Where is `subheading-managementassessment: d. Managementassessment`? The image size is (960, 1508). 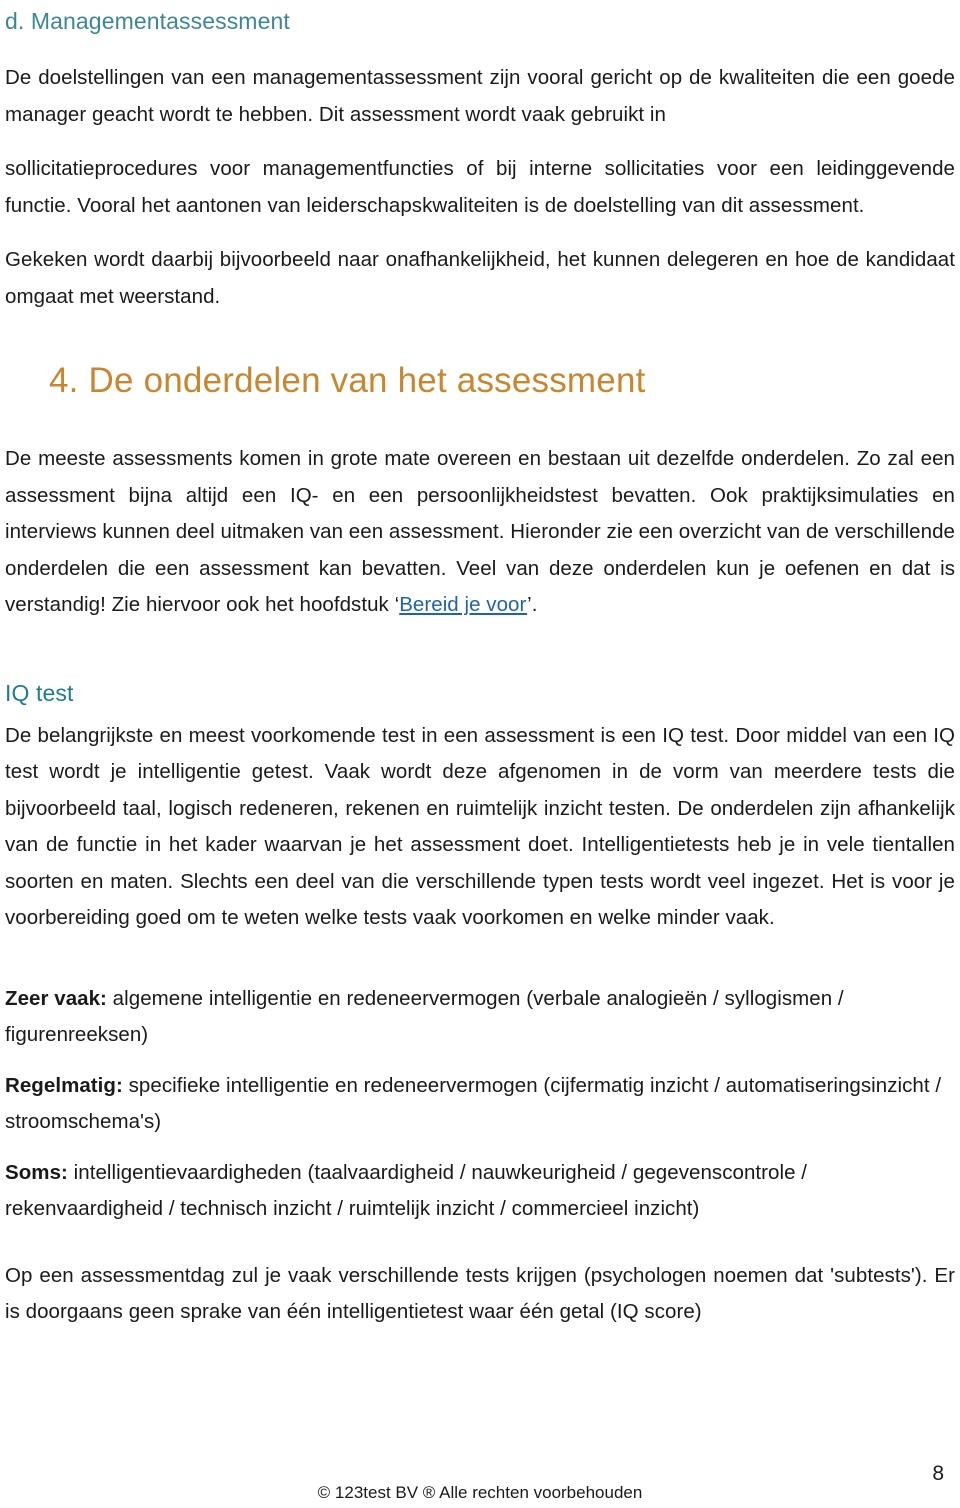 subheading-managementassessment: d. Managementassessment is located at coordinates (147, 21).